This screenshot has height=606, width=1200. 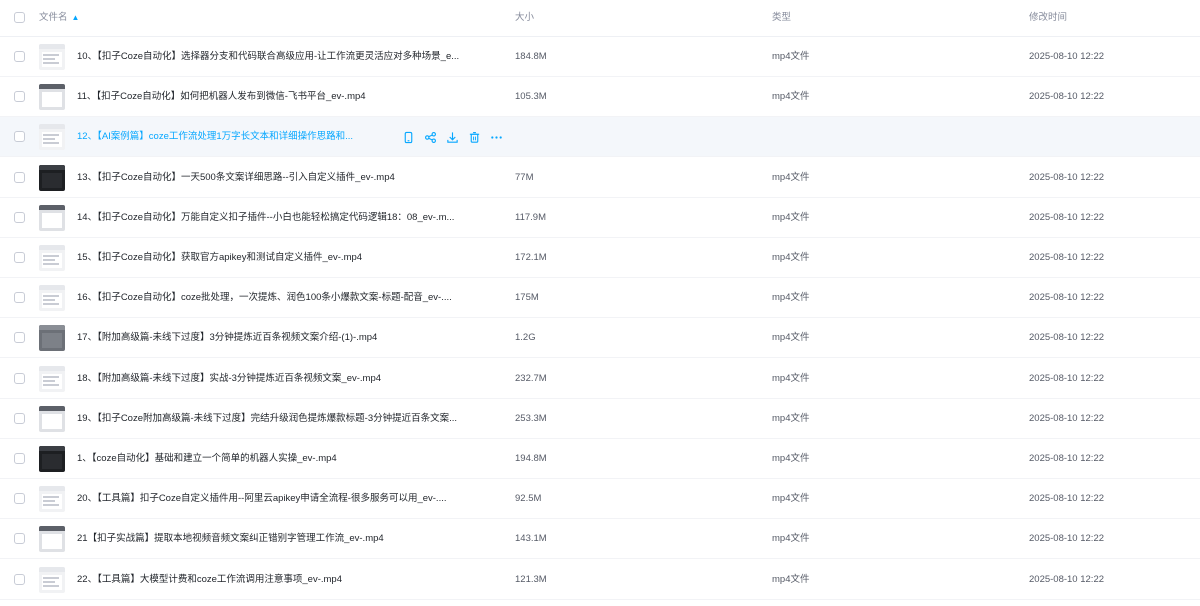 I want to click on row-actions, so click(x=452, y=137).